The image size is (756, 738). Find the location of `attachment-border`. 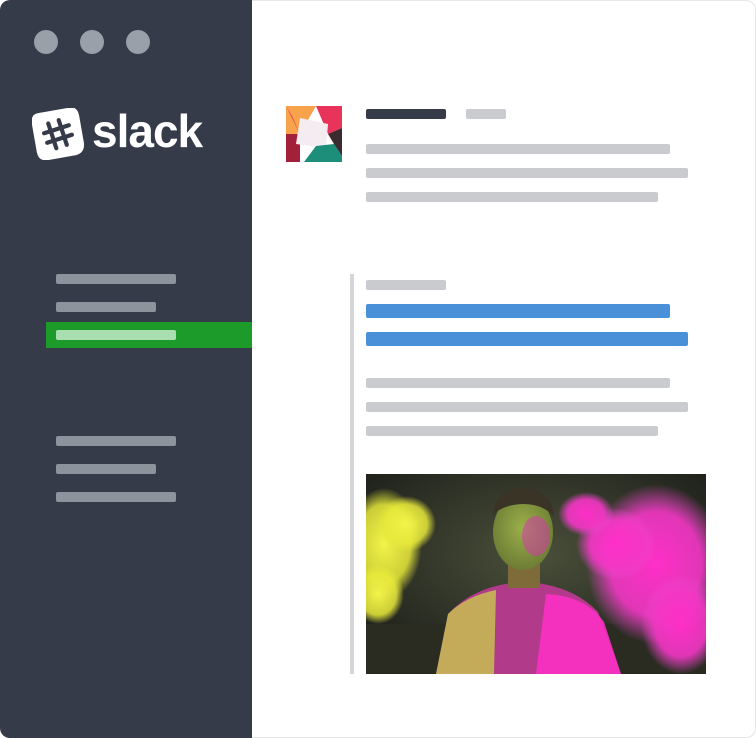

attachment-border is located at coordinates (352, 474).